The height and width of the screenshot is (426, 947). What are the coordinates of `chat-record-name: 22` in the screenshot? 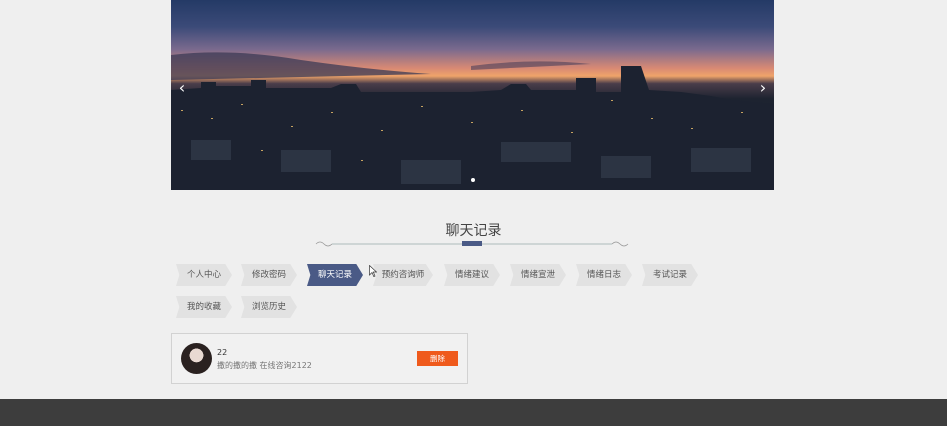 It's located at (222, 352).